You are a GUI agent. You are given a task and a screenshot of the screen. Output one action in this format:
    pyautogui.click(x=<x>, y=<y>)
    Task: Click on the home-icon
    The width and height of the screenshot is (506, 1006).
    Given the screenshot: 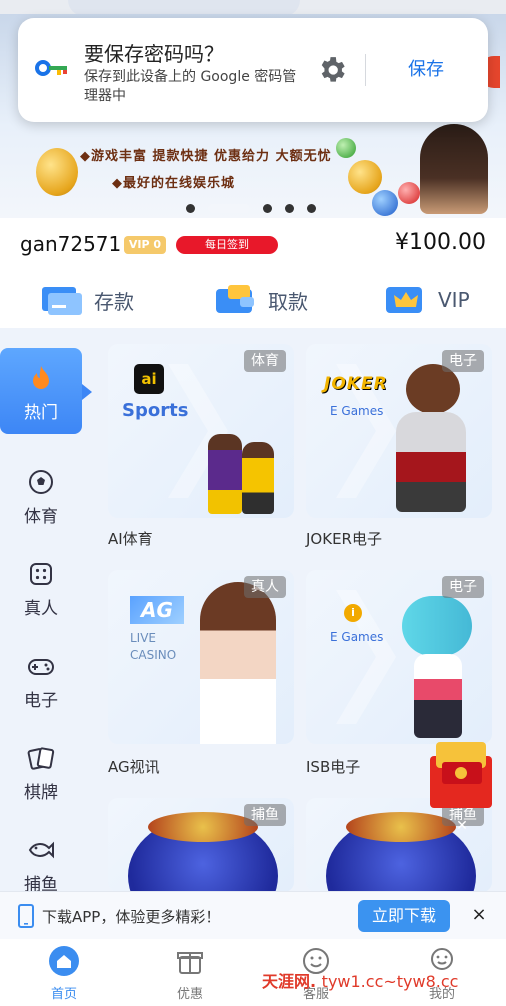 What is the action you would take?
    pyautogui.click(x=64, y=961)
    